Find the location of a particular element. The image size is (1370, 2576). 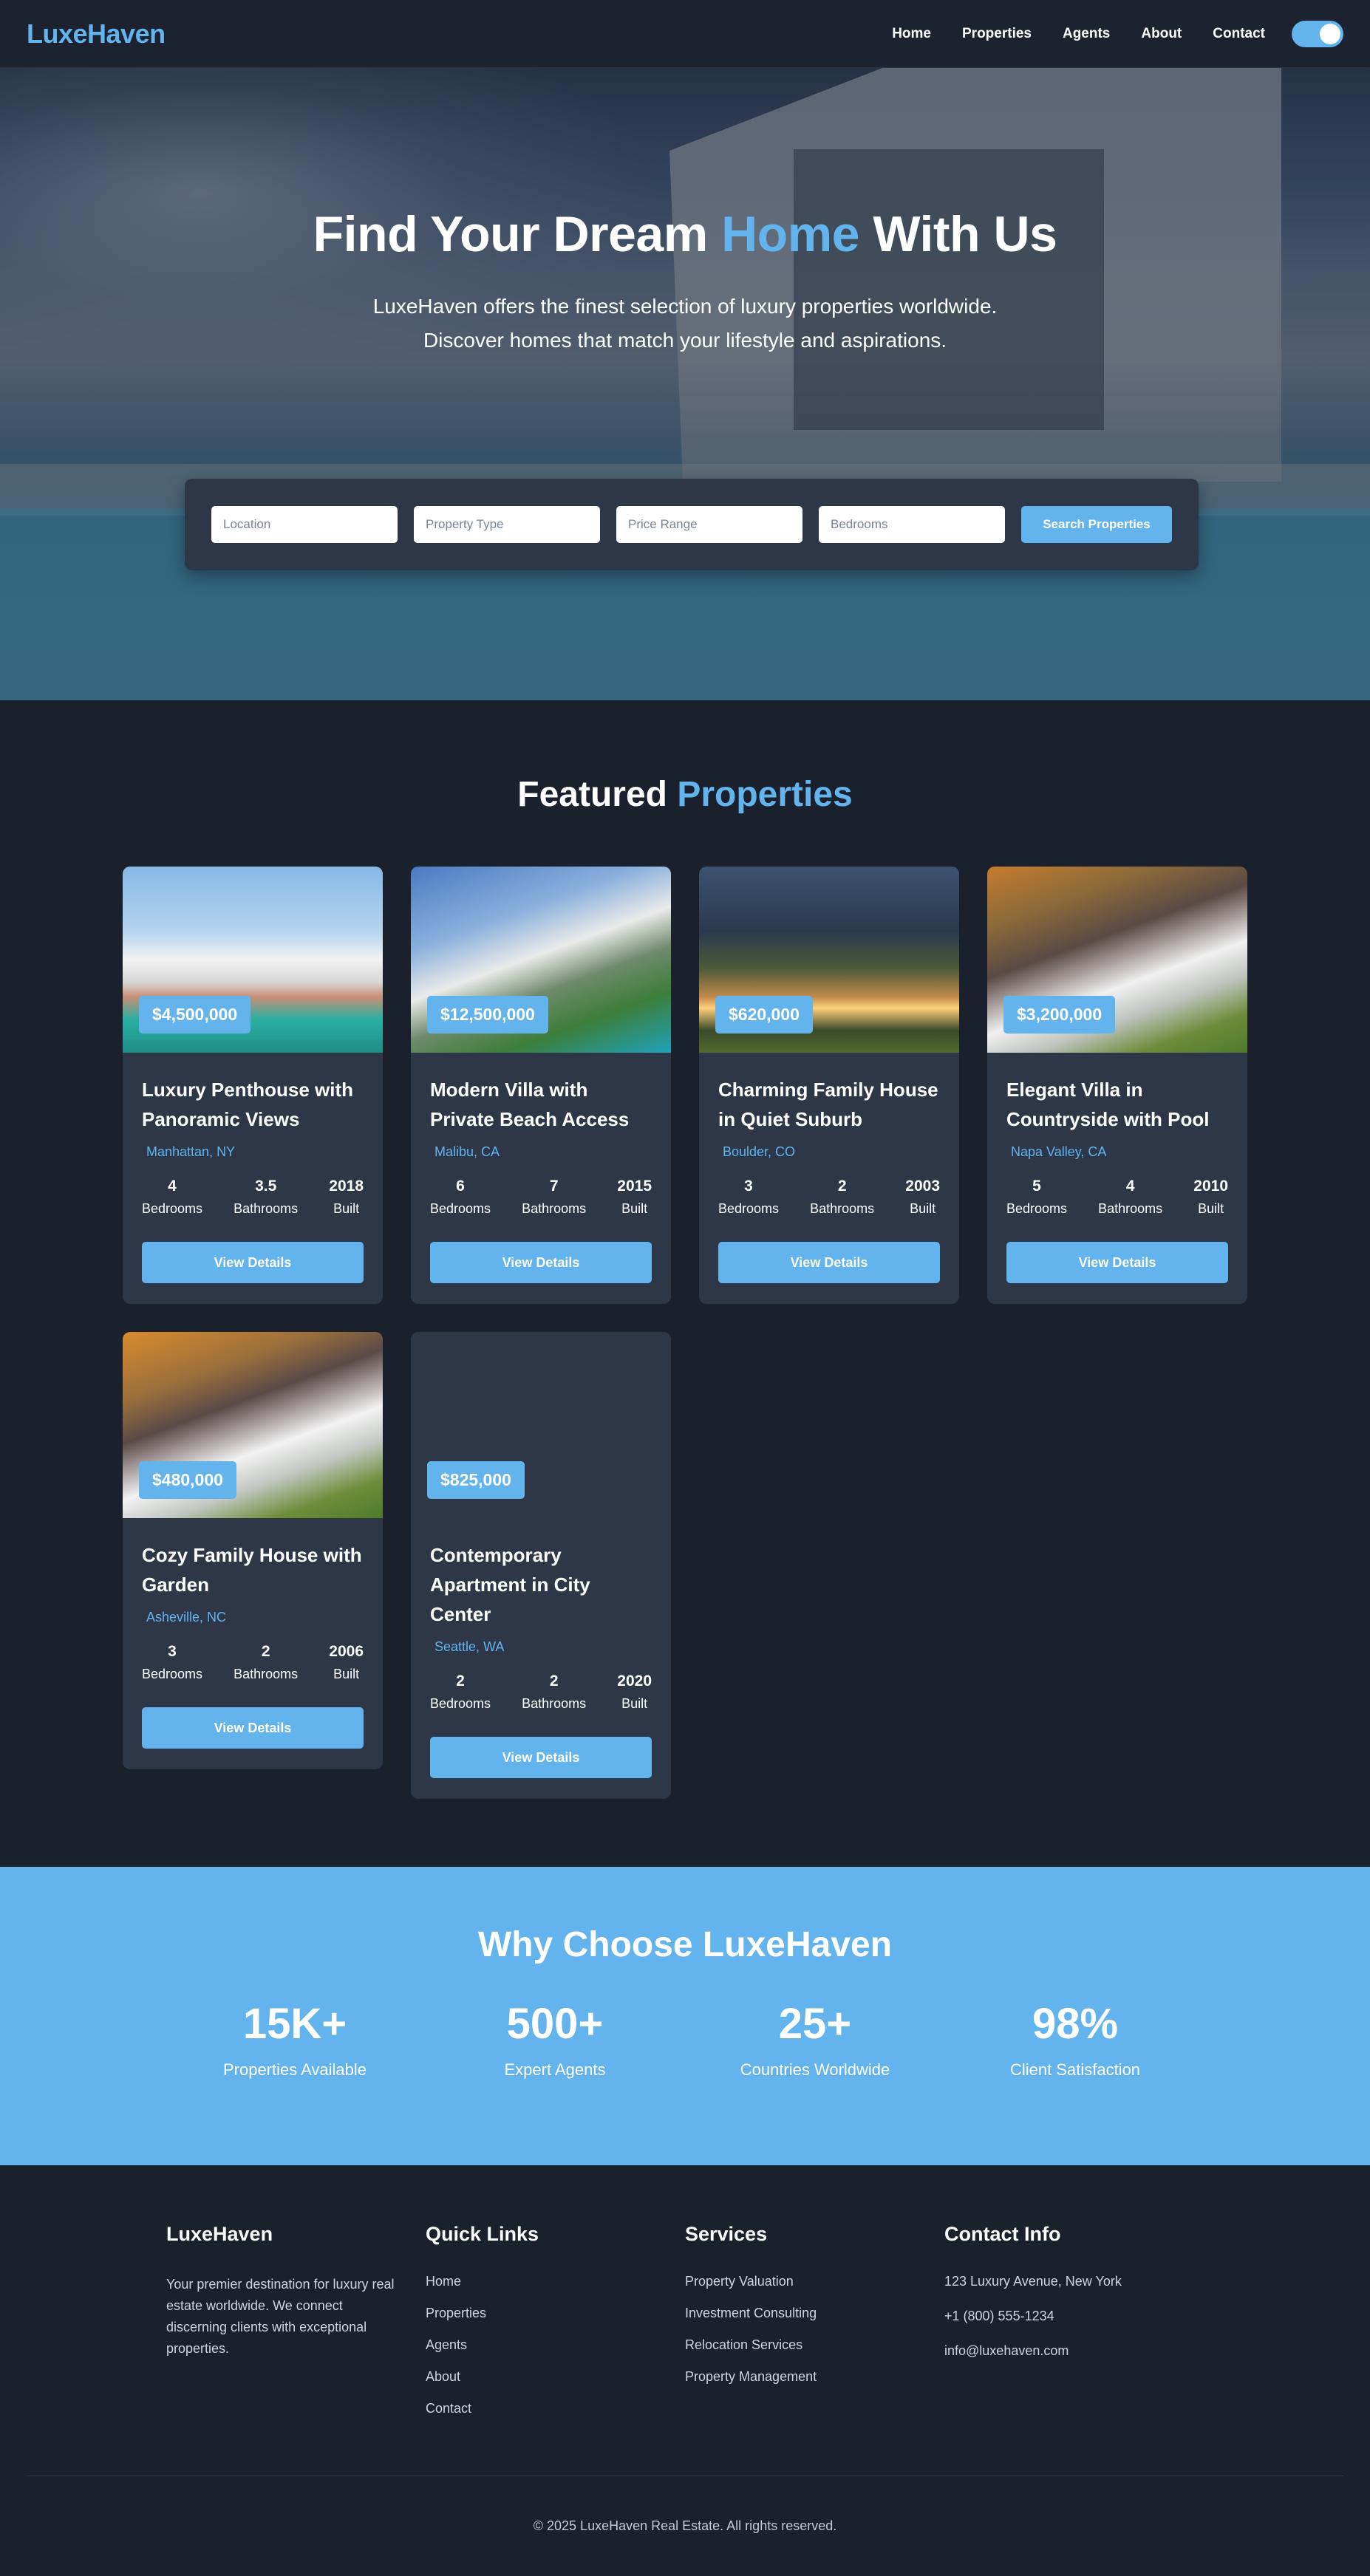

nav-link-home: Home is located at coordinates (912, 34).